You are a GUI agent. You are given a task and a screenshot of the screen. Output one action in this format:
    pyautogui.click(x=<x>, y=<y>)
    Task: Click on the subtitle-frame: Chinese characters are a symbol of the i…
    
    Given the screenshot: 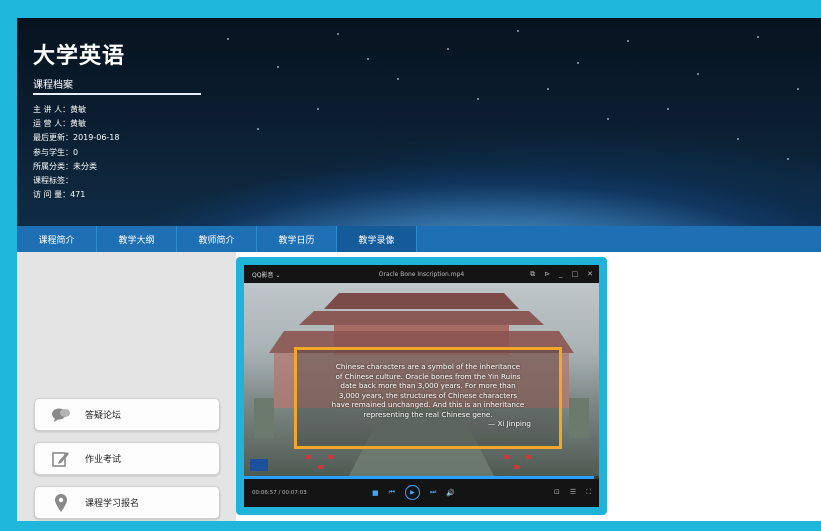 What is the action you would take?
    pyautogui.click(x=428, y=398)
    